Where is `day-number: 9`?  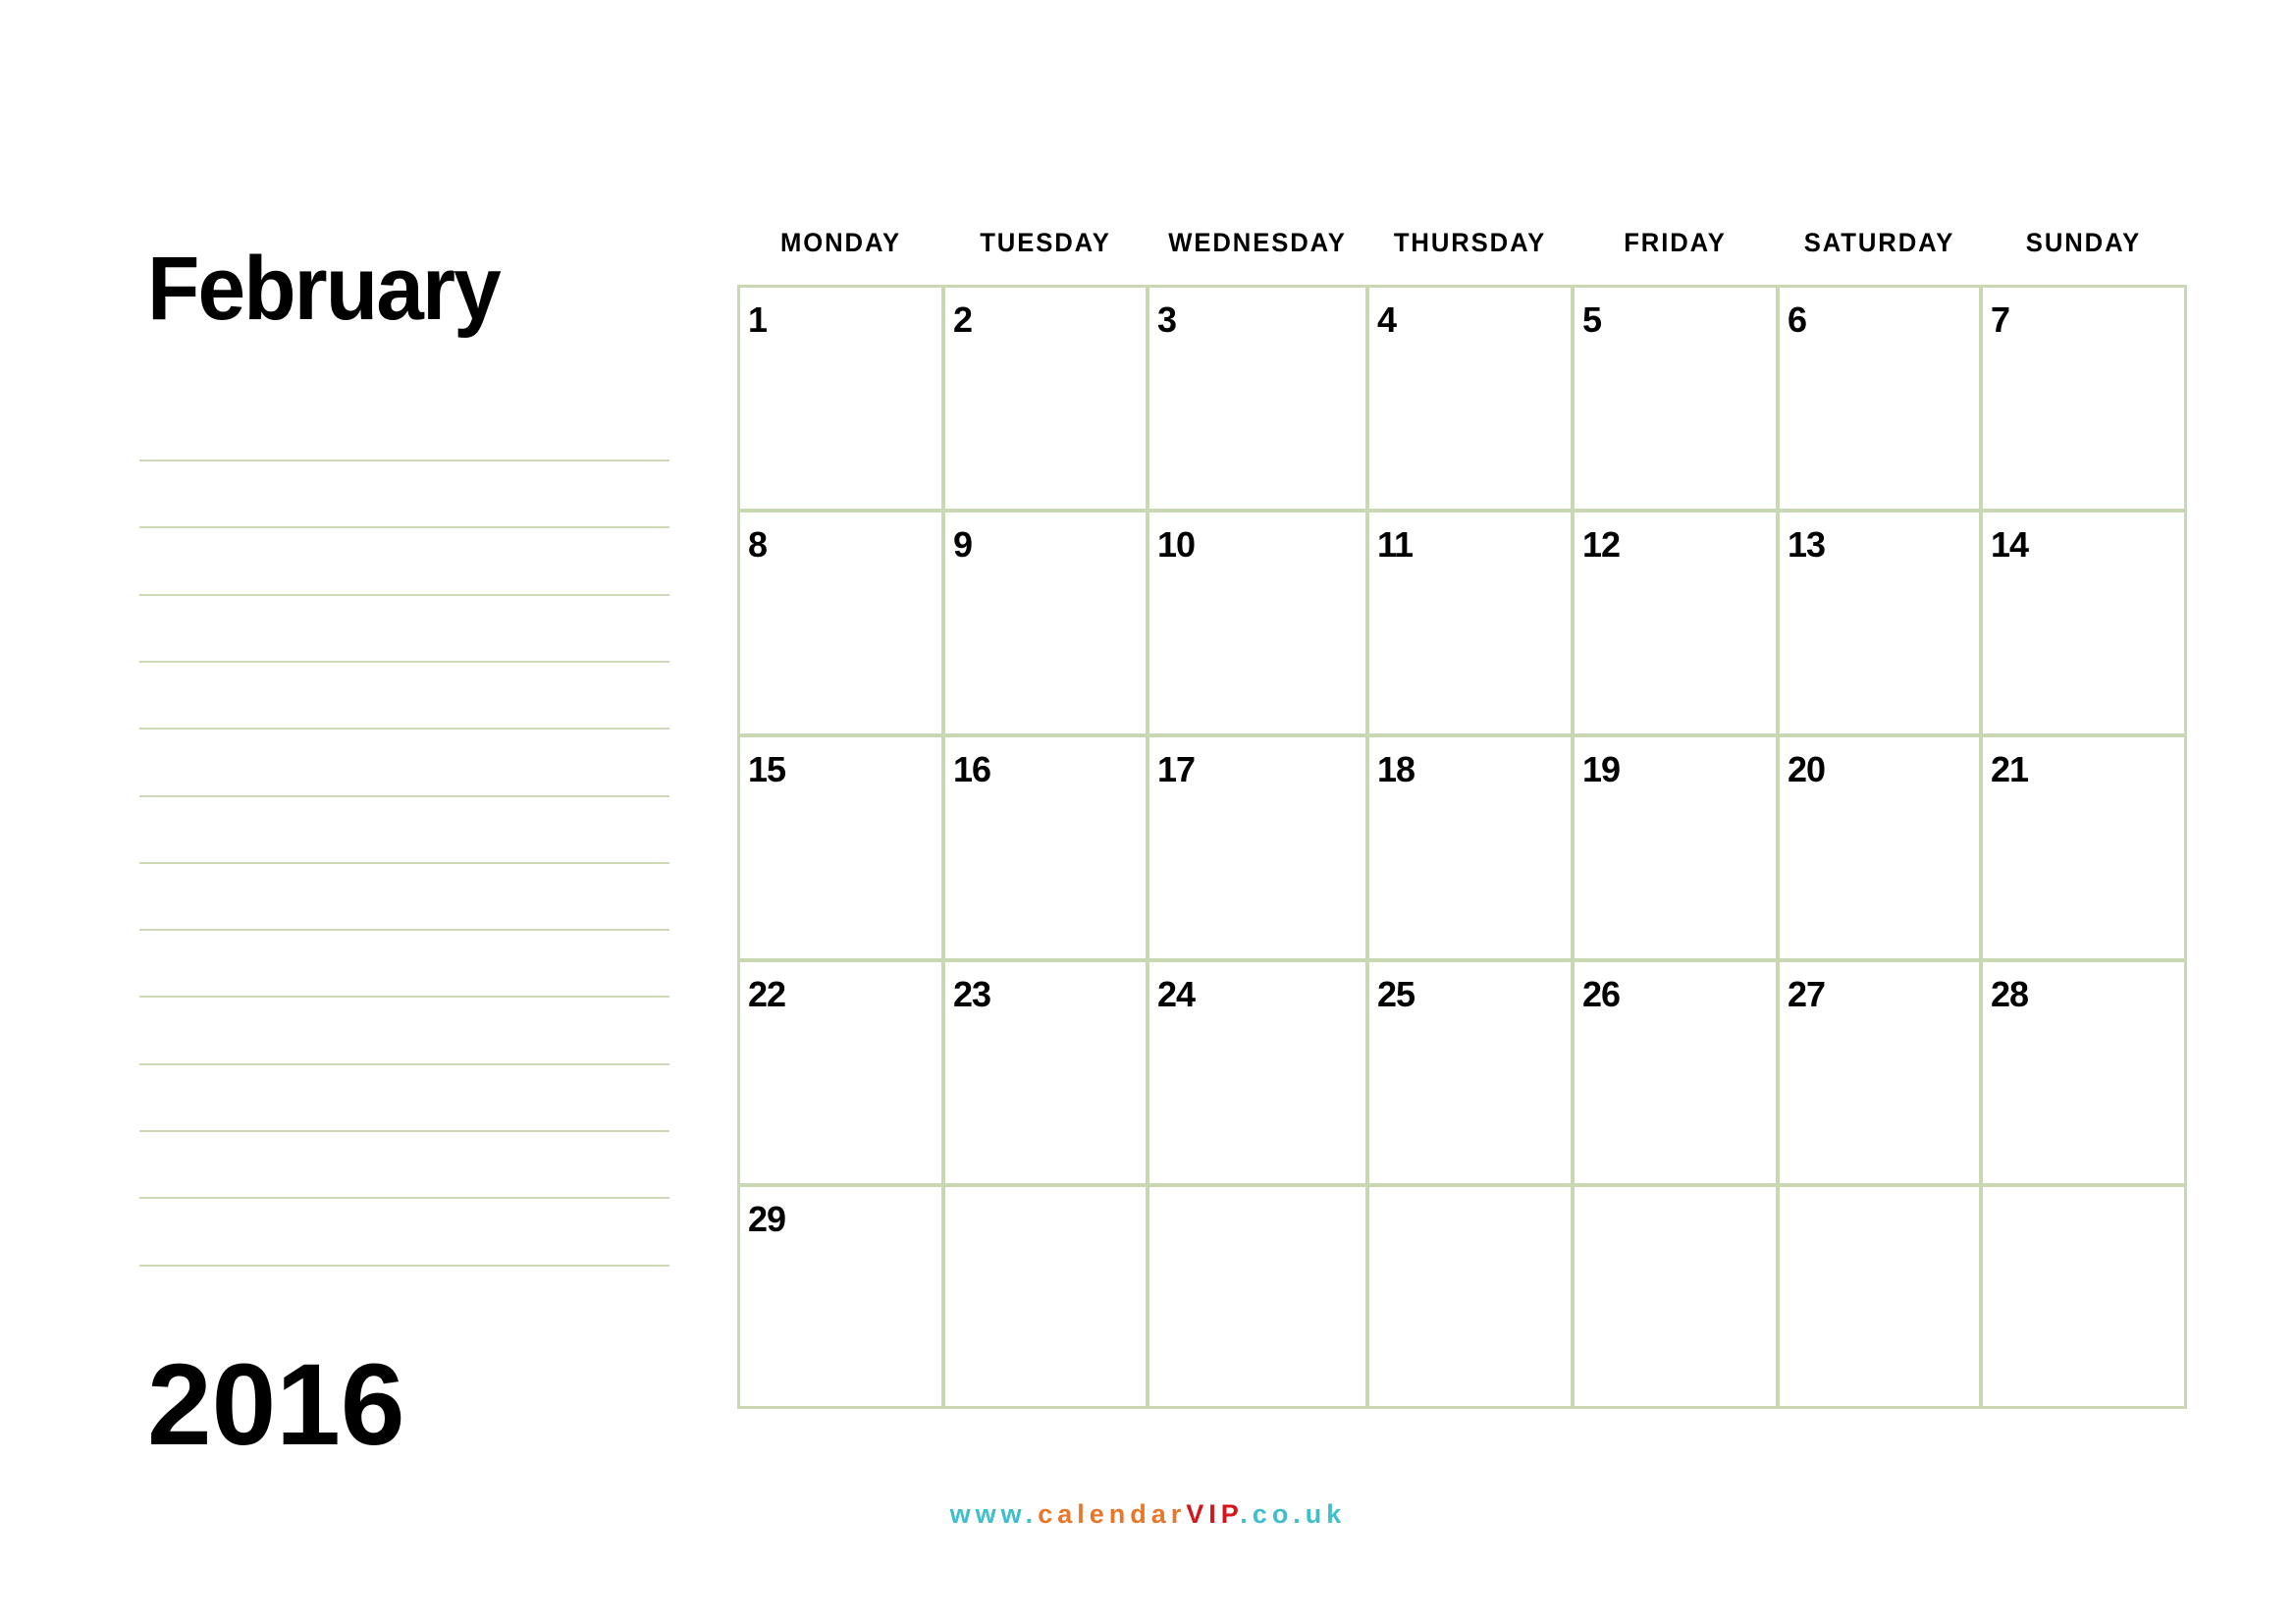 day-number: 9 is located at coordinates (963, 545).